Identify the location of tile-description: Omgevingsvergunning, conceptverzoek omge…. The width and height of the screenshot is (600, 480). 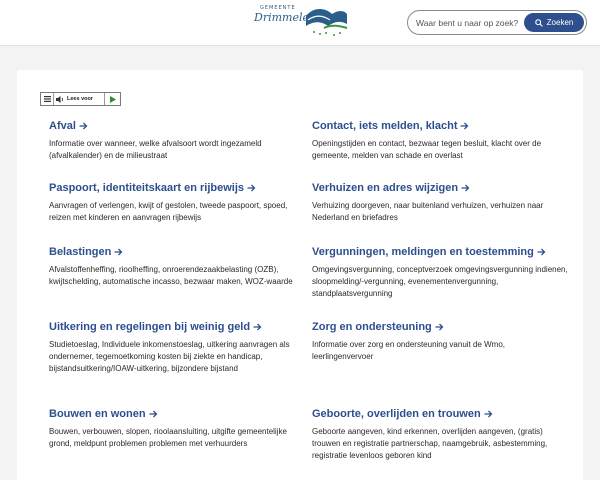
(440, 281).